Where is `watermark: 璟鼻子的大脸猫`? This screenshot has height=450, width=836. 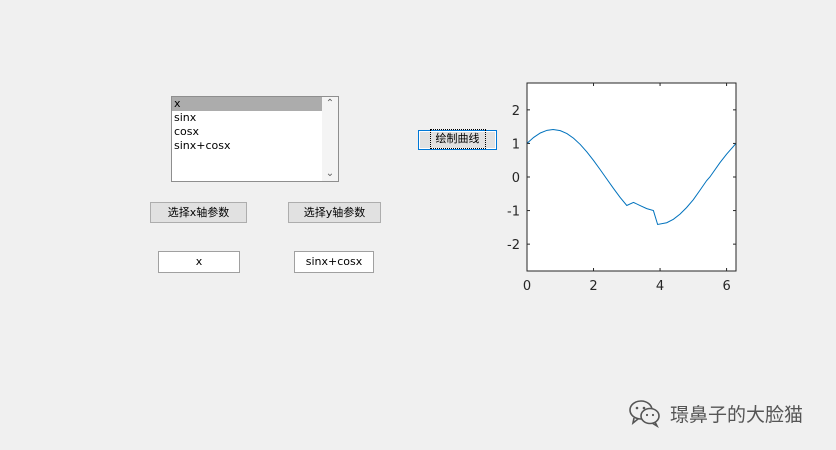
watermark: 璟鼻子的大脸猫 is located at coordinates (715, 413).